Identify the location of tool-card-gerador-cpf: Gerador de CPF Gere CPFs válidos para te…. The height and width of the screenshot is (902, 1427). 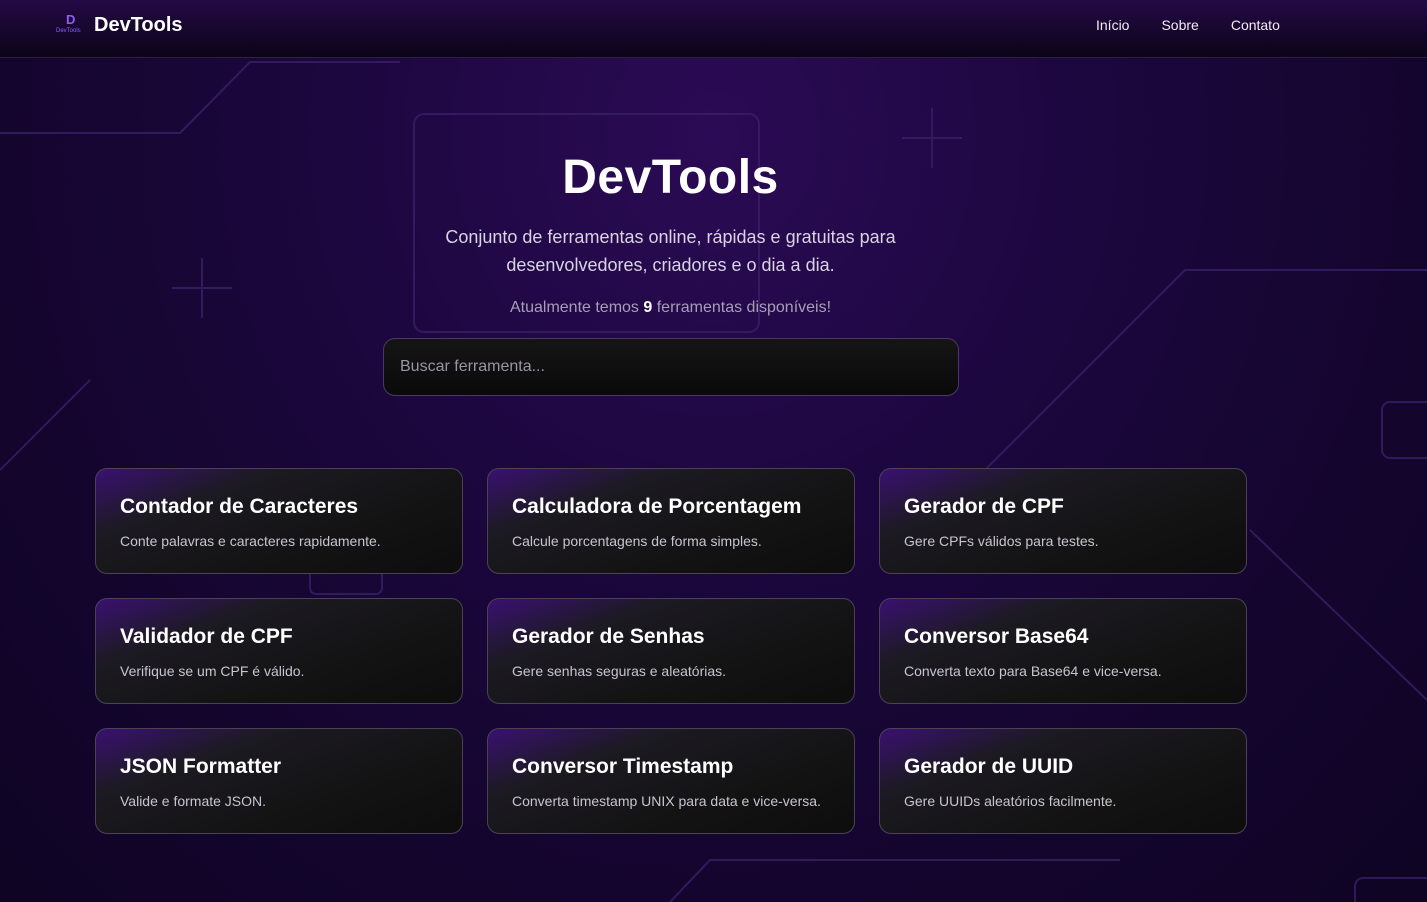
(1063, 521).